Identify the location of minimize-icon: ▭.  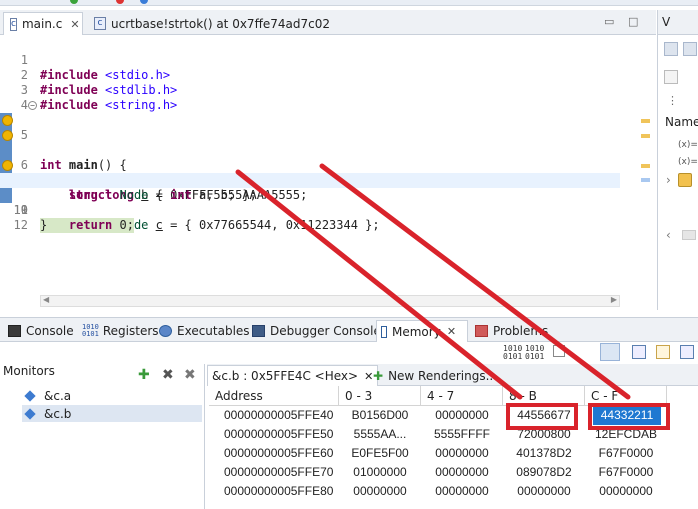
(609, 21).